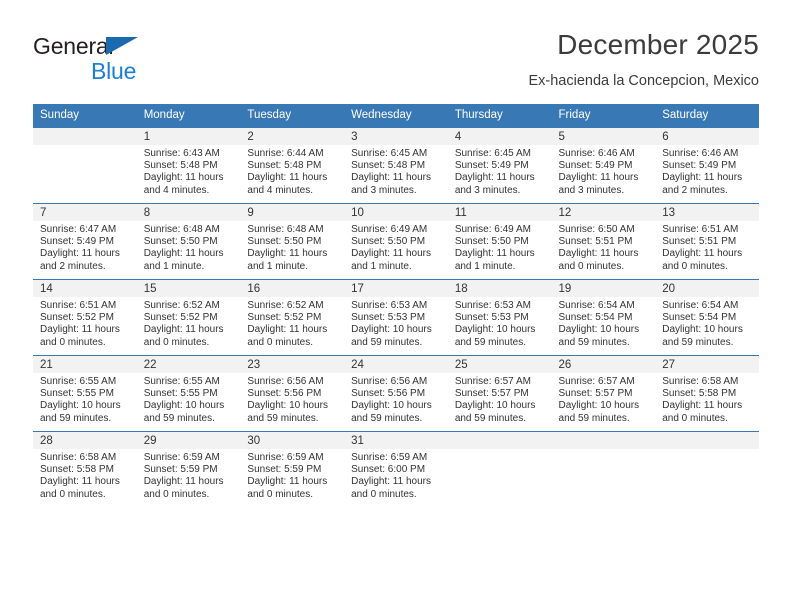  I want to click on sunrise-text: Sunrise: 6:46 AM, so click(596, 153).